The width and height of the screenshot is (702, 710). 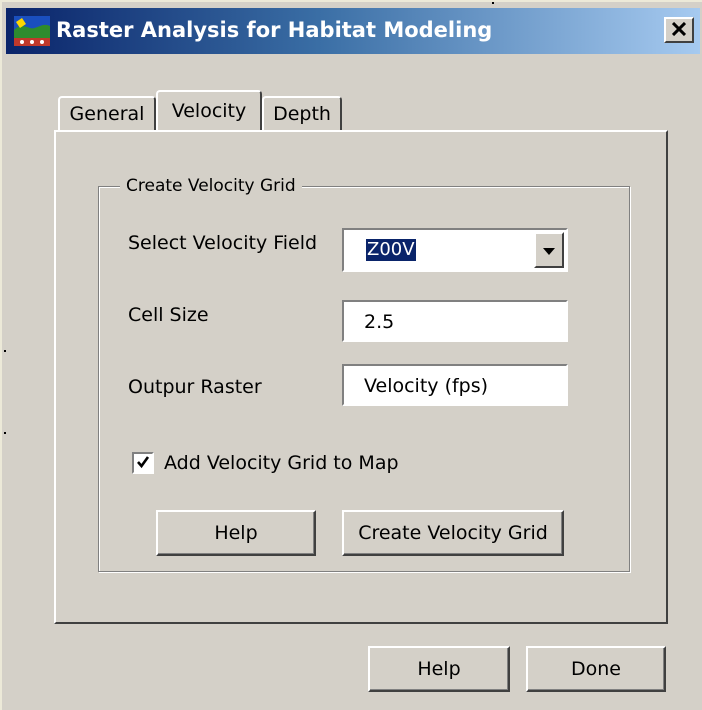 I want to click on output-raster-label: Outpur Raster, so click(x=195, y=387).